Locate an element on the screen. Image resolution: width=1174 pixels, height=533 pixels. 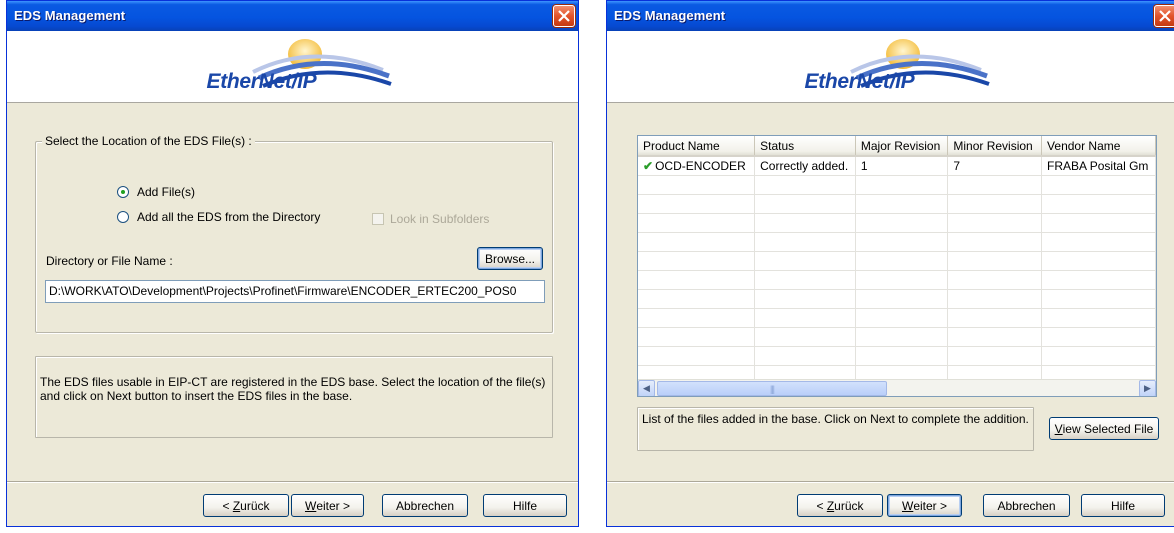
footer-divider is located at coordinates (890, 482).